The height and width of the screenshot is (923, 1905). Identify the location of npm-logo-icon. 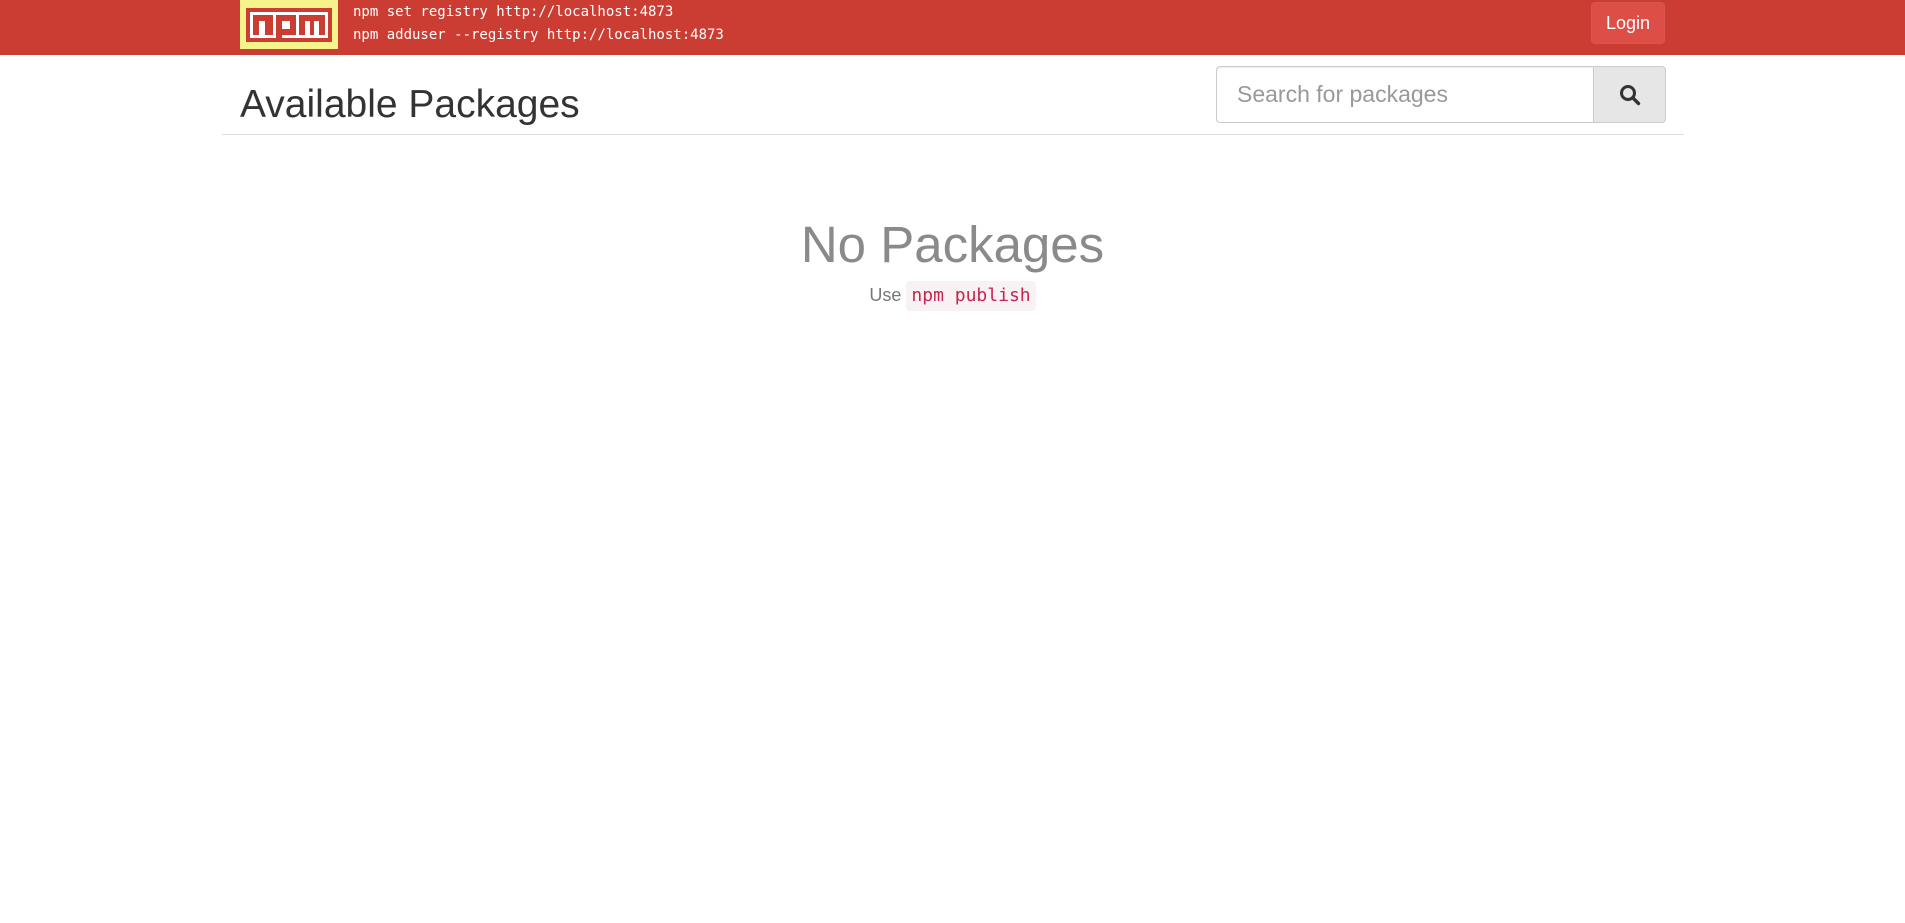
(289, 24).